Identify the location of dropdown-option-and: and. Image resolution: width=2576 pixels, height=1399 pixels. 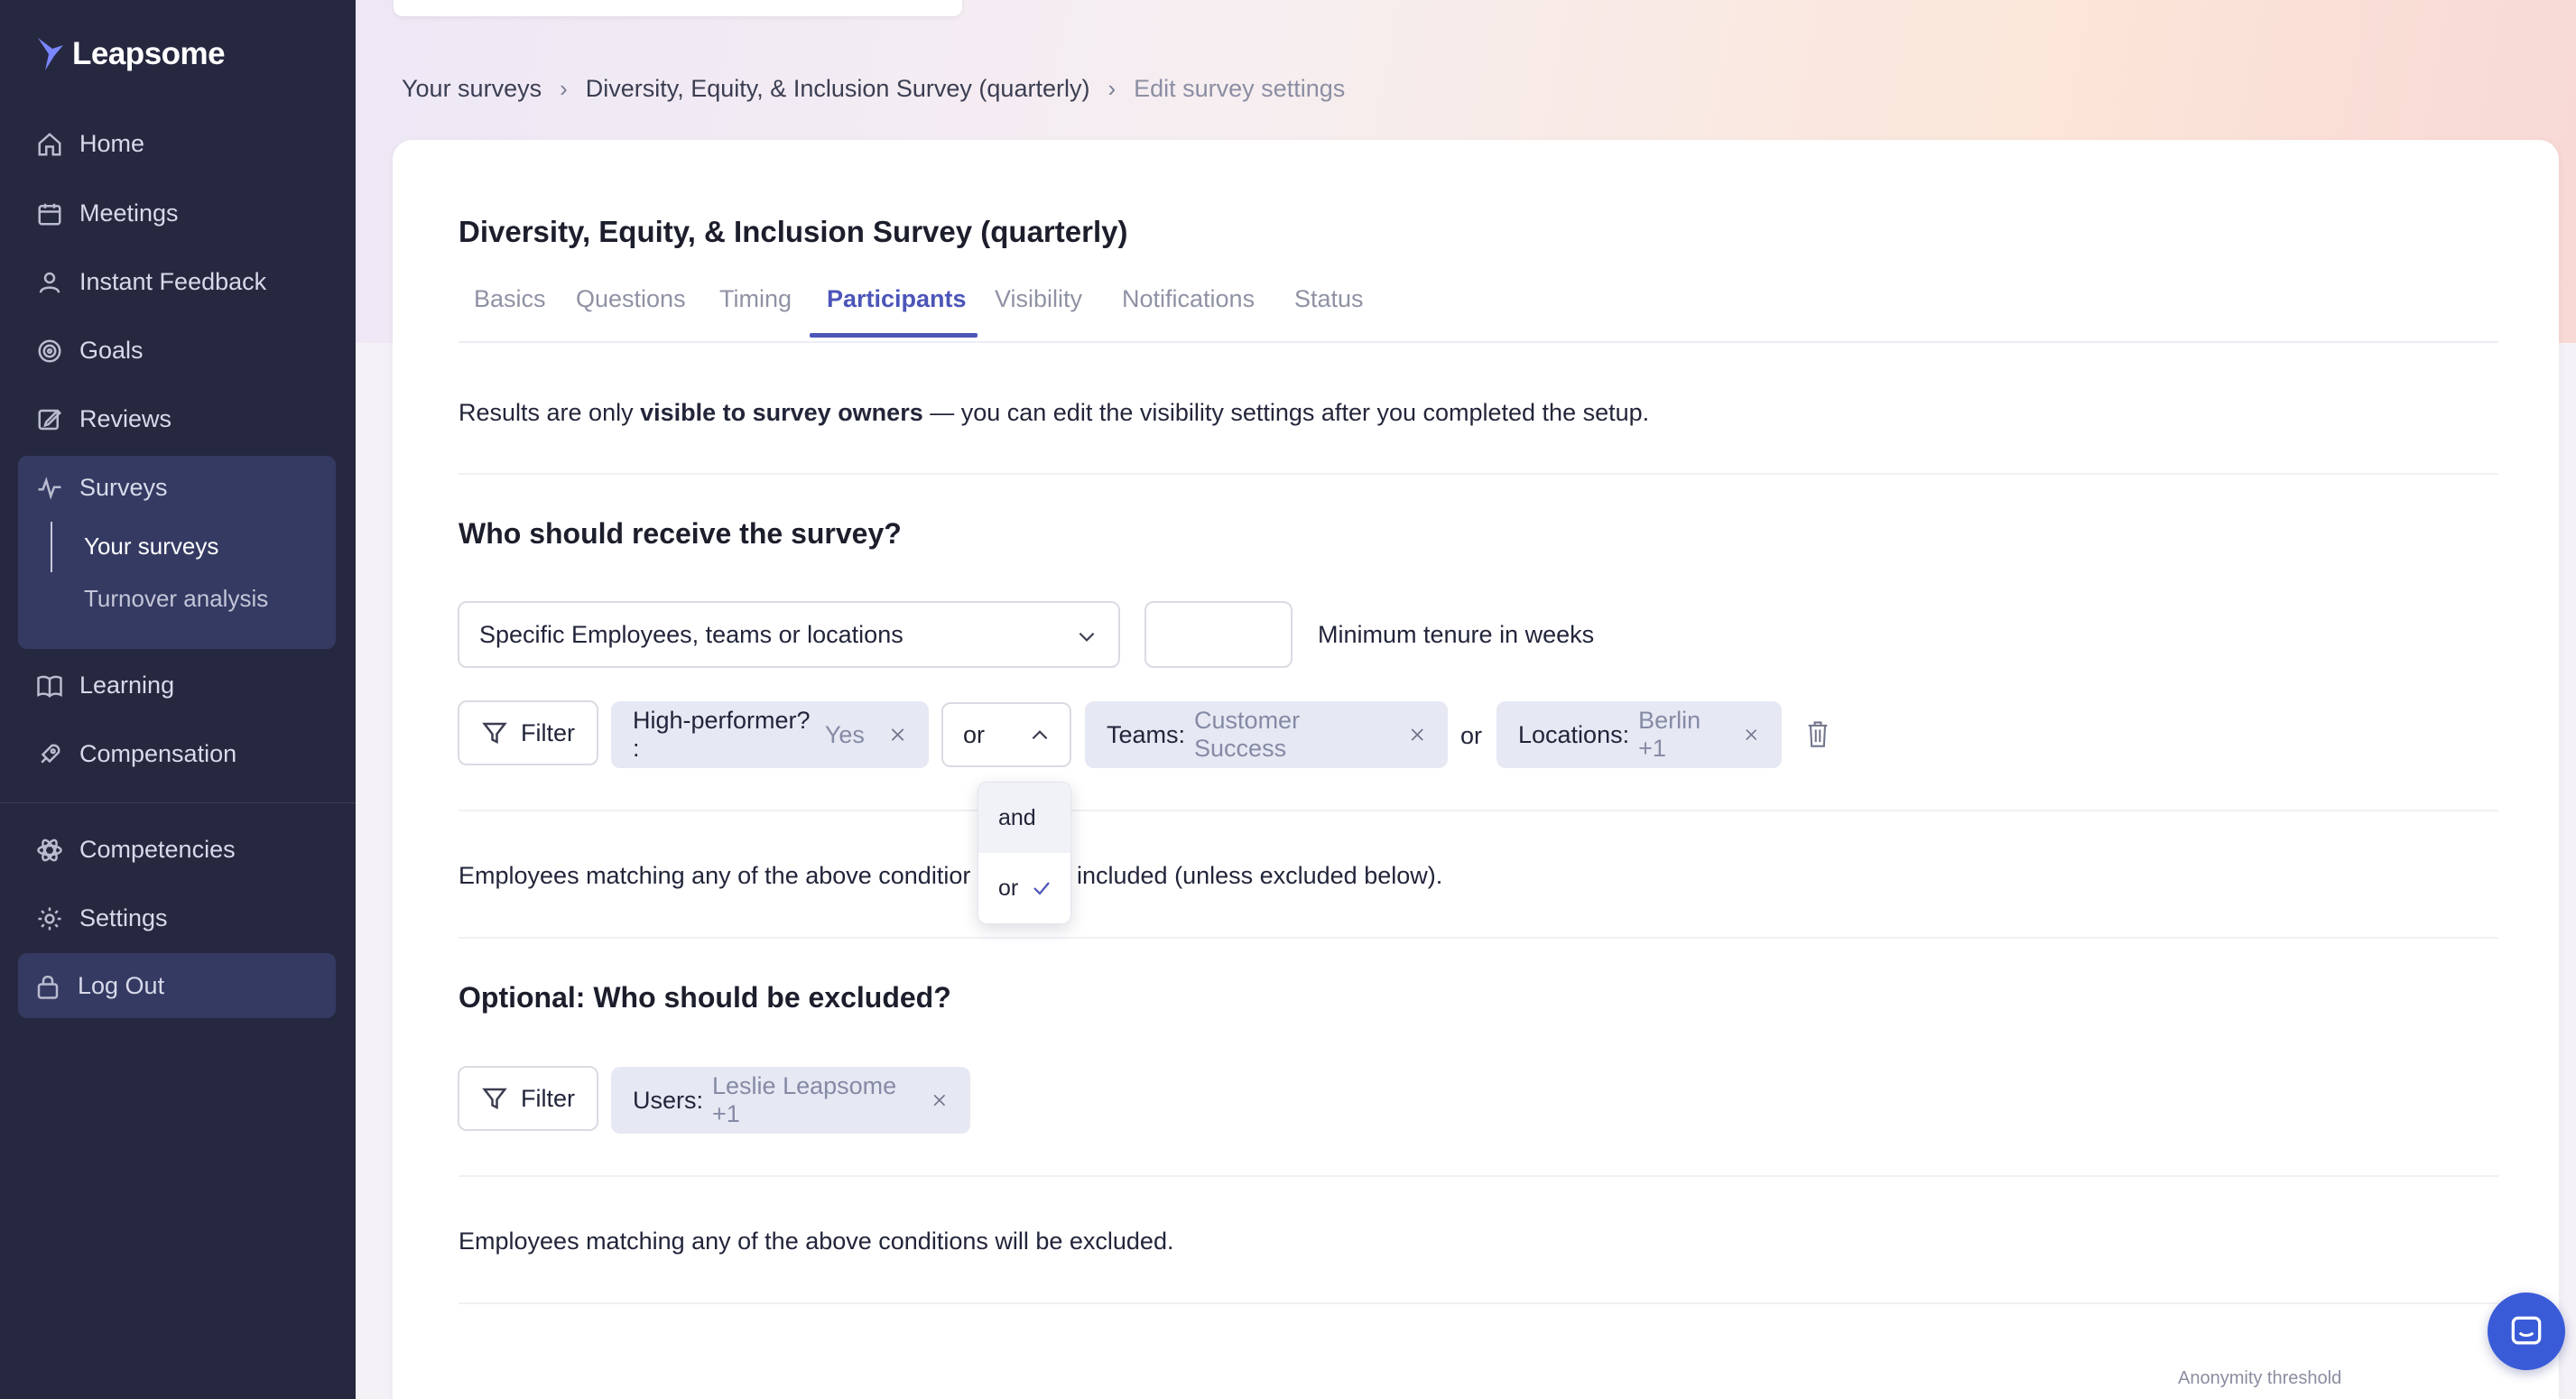
(1024, 818).